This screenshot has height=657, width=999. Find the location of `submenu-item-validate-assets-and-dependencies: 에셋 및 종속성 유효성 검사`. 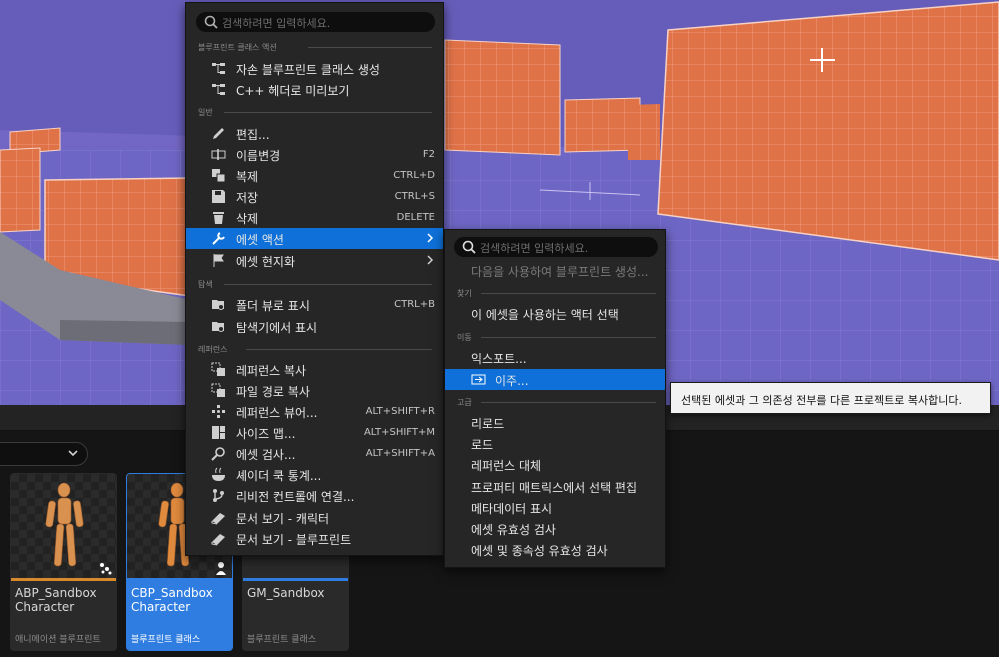

submenu-item-validate-assets-and-dependencies: 에셋 및 종속성 유효성 검사 is located at coordinates (555, 549).